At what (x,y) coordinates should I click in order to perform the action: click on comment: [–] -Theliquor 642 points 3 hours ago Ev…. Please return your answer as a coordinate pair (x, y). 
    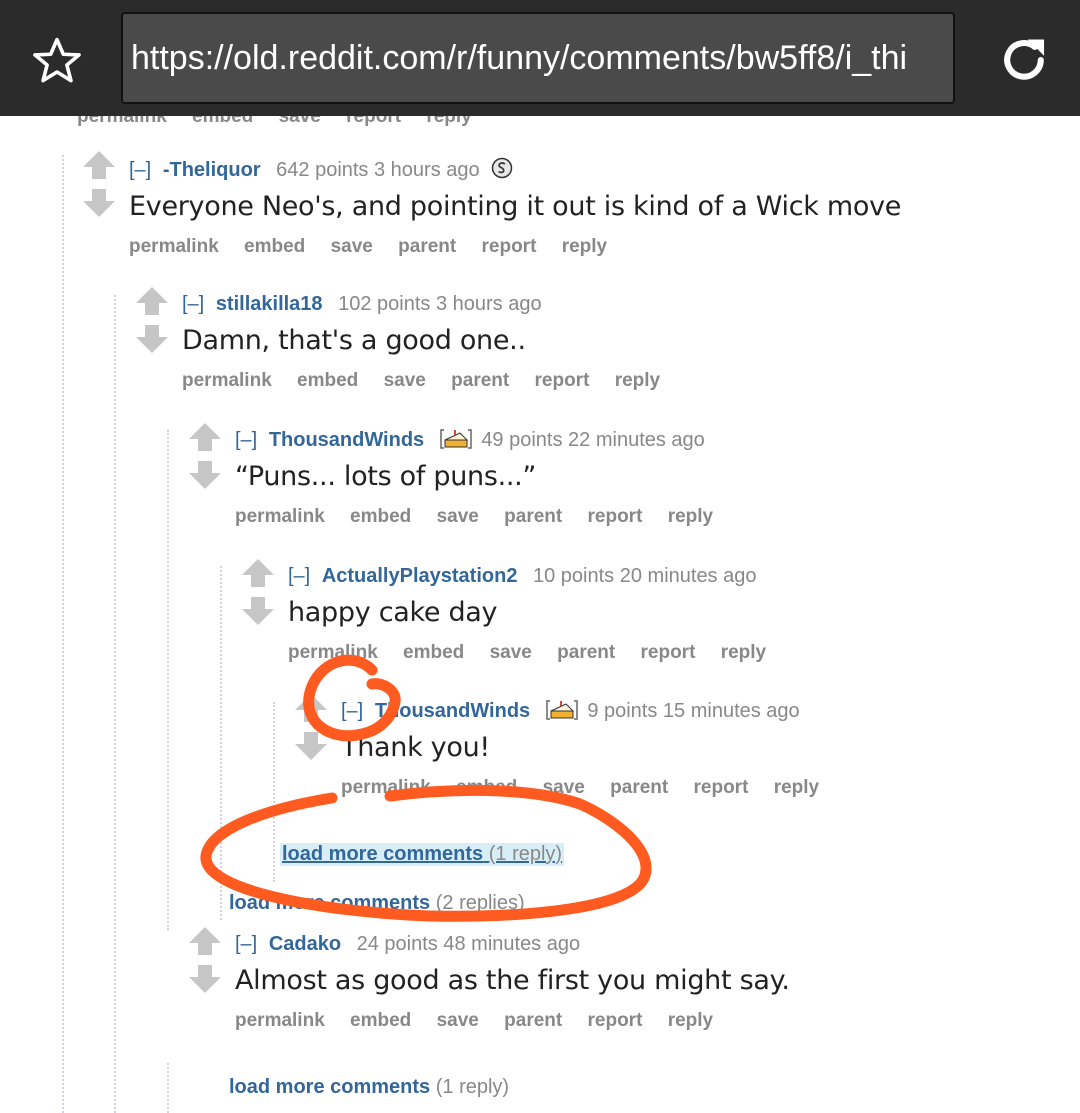
    Looking at the image, I should click on (492, 204).